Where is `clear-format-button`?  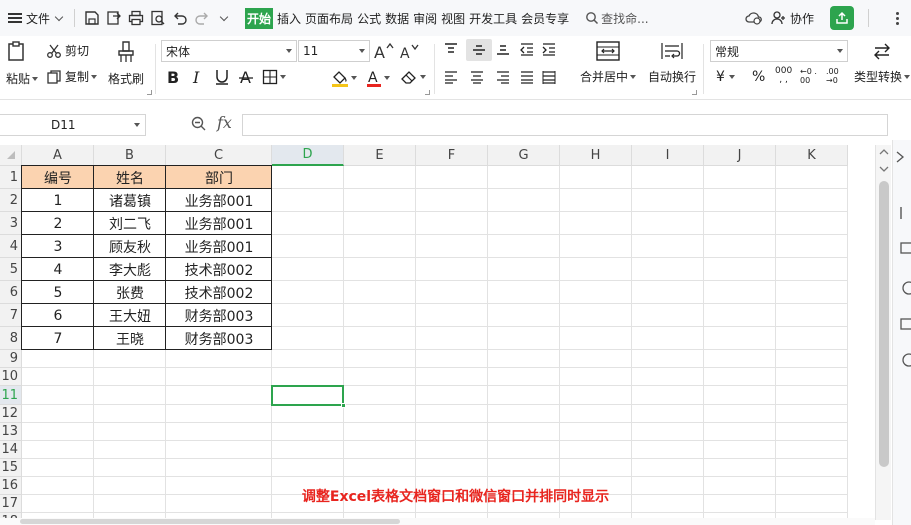 clear-format-button is located at coordinates (413, 77).